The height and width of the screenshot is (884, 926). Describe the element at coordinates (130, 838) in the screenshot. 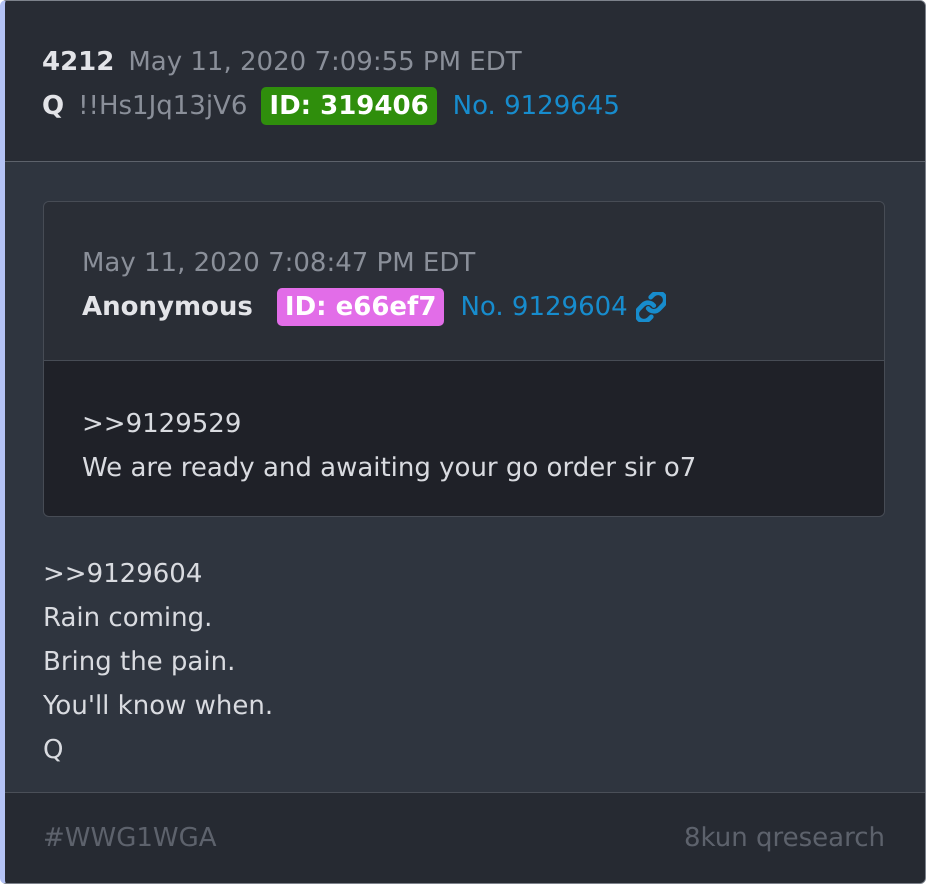

I see `hashtag: #WWG1WGA` at that location.